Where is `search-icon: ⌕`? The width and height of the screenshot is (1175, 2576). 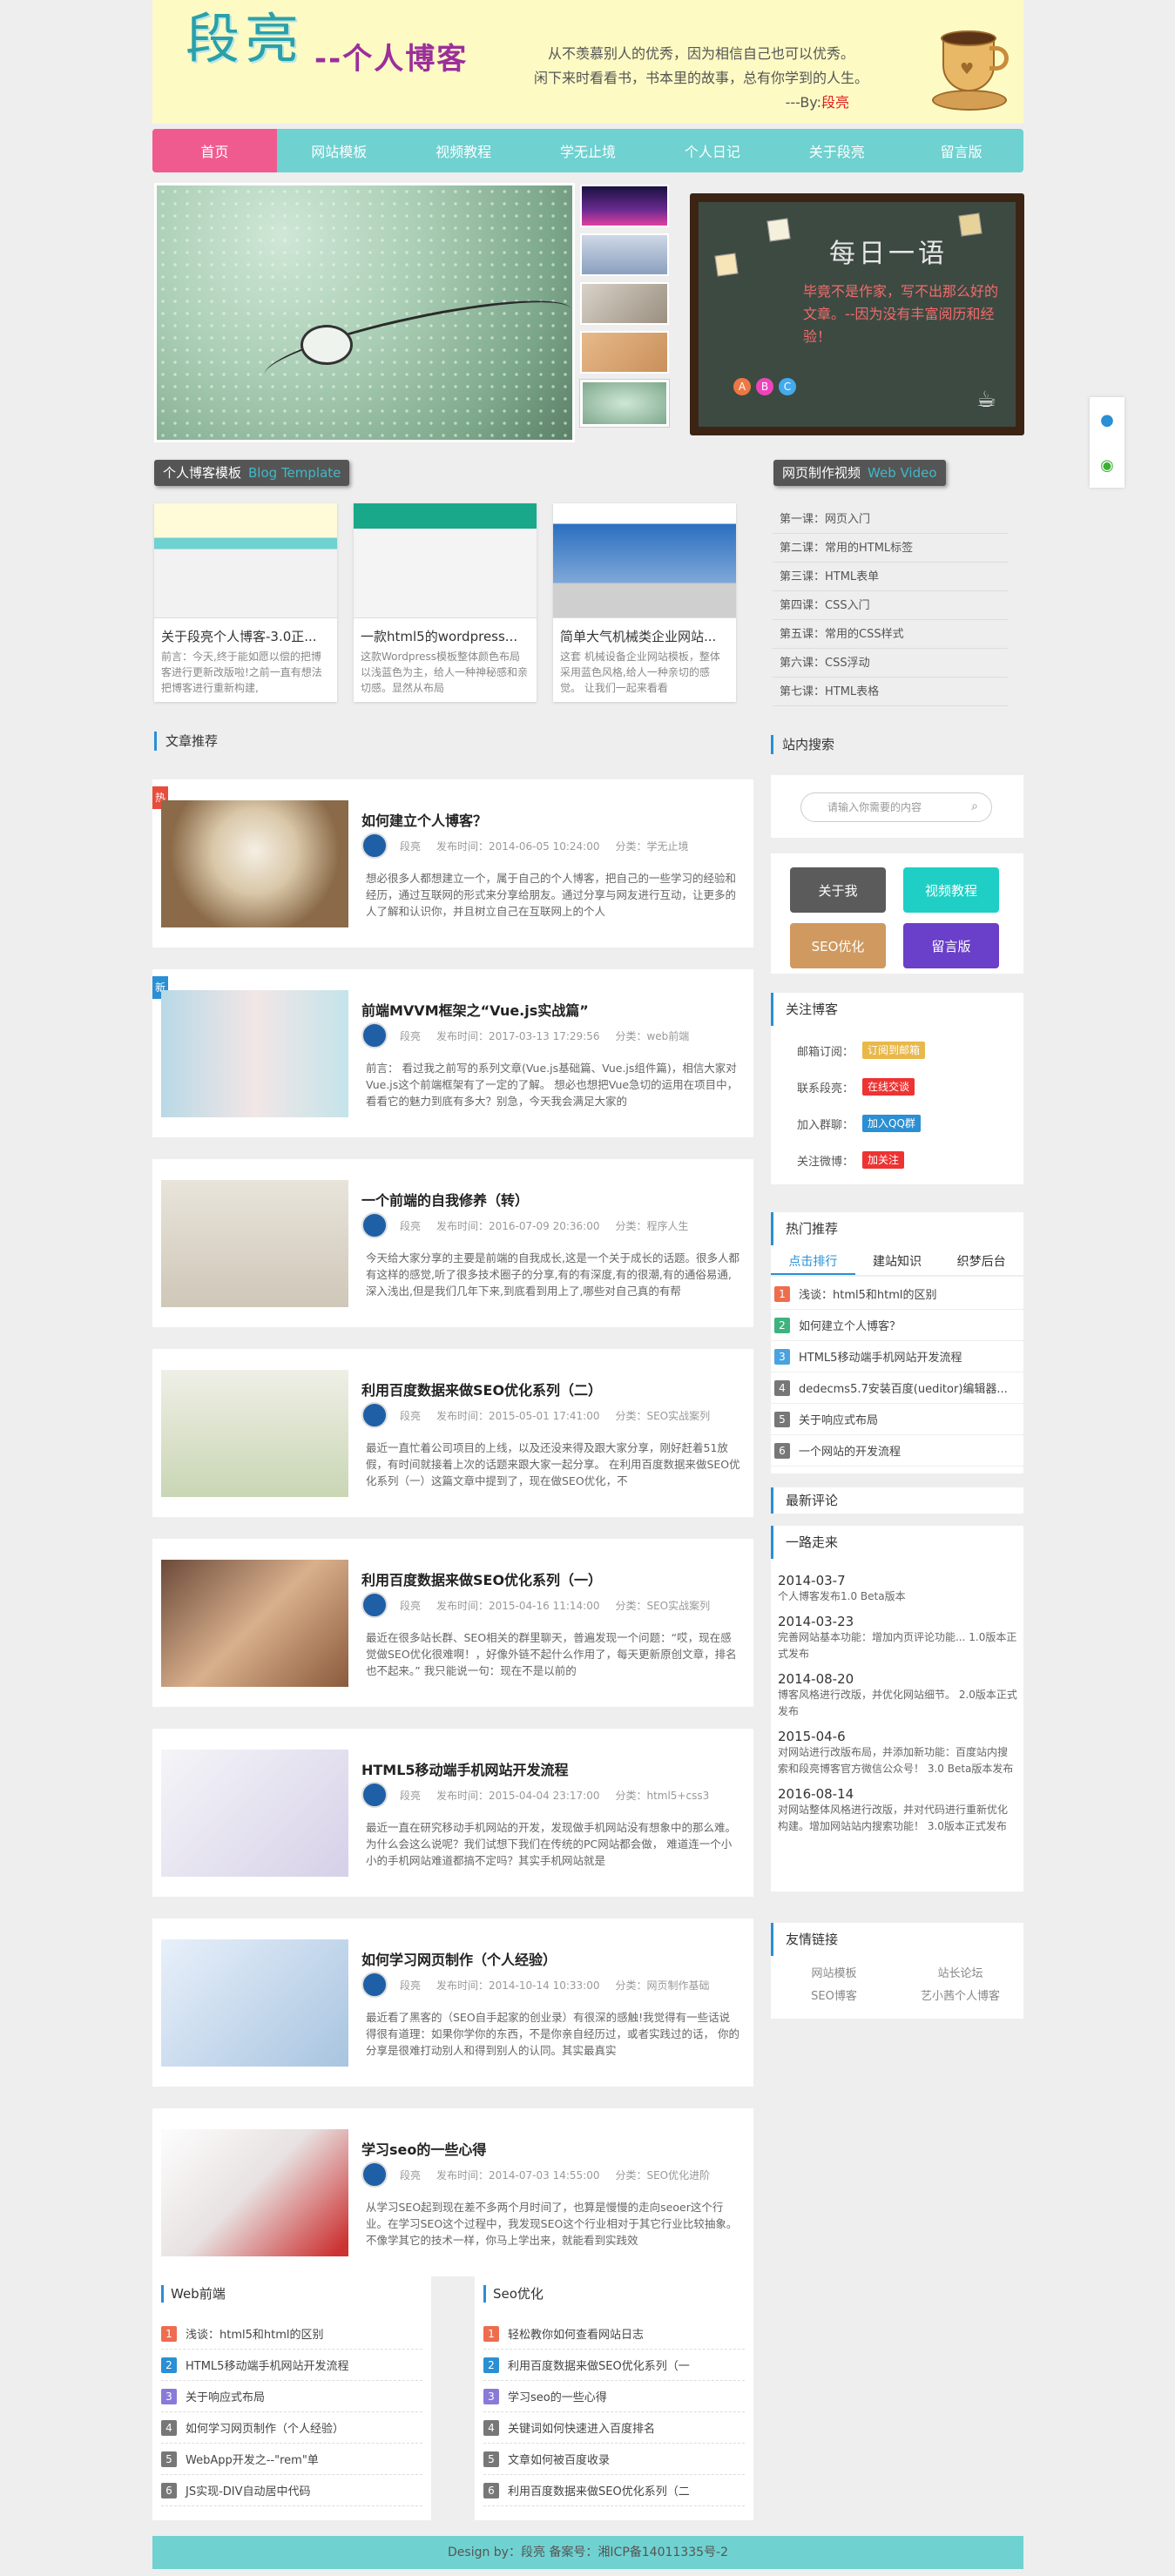 search-icon: ⌕ is located at coordinates (974, 806).